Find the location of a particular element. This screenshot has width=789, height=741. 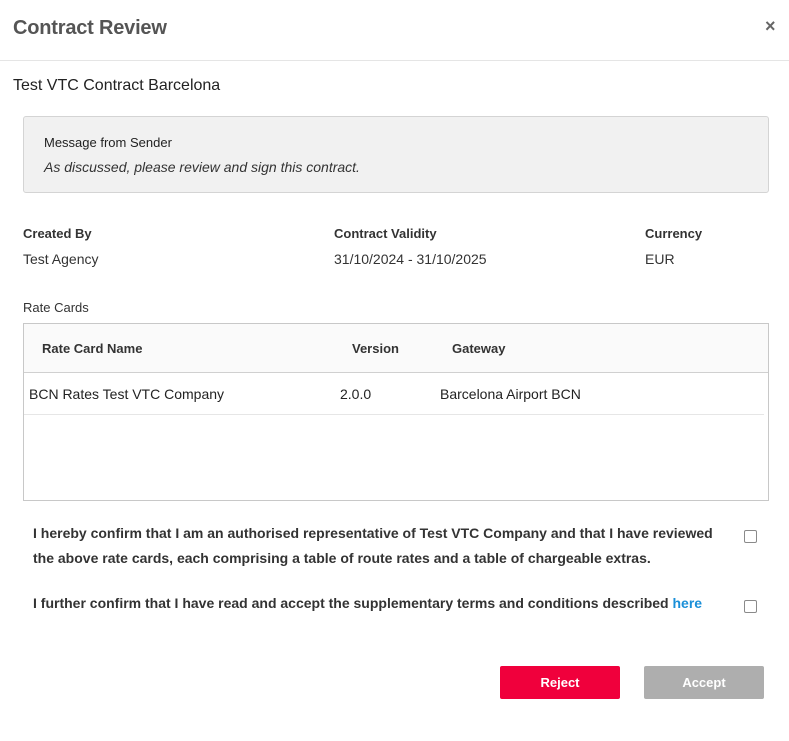

table-header: Rate Card Name Version Gateway is located at coordinates (396, 348).